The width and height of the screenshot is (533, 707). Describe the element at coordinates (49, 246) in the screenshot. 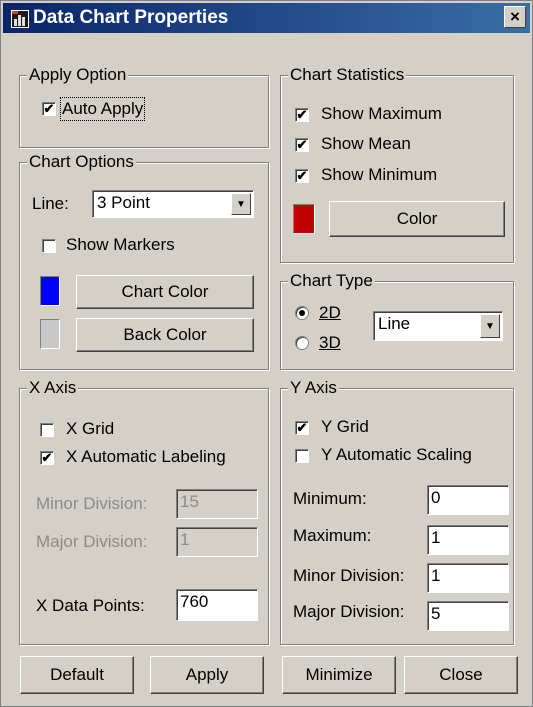

I see `show-markers-checkbox` at that location.